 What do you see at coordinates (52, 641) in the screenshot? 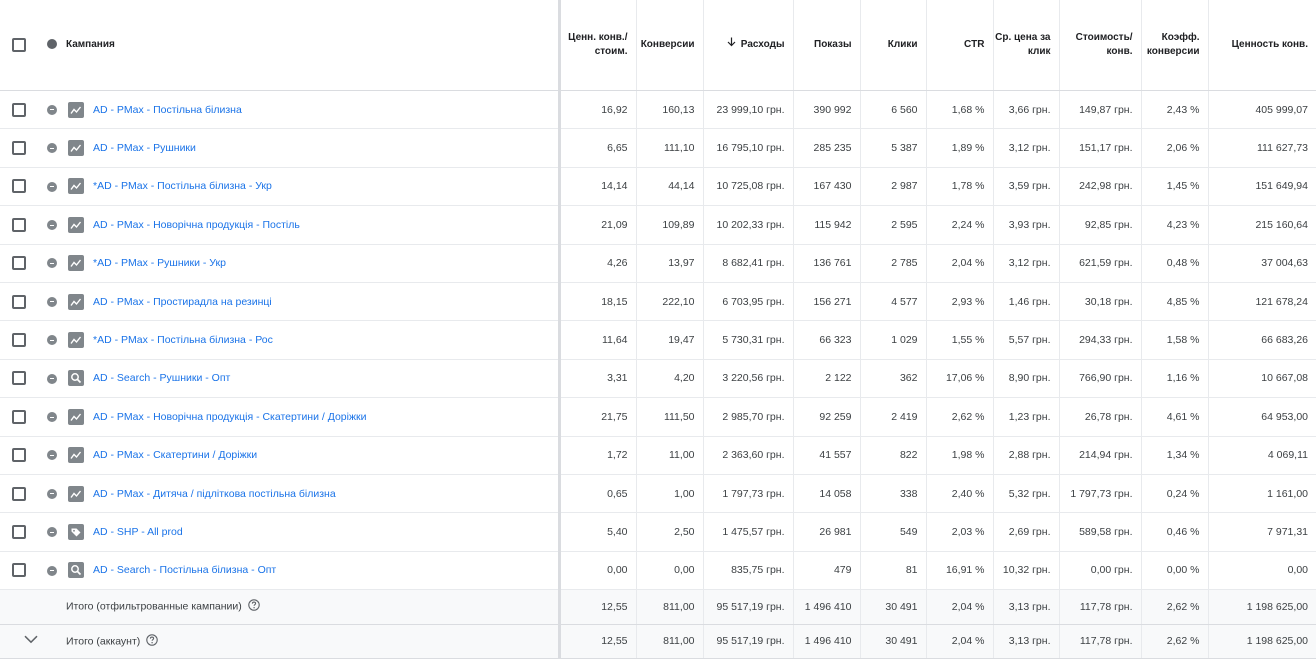
I see `totals-expand-cell` at bounding box center [52, 641].